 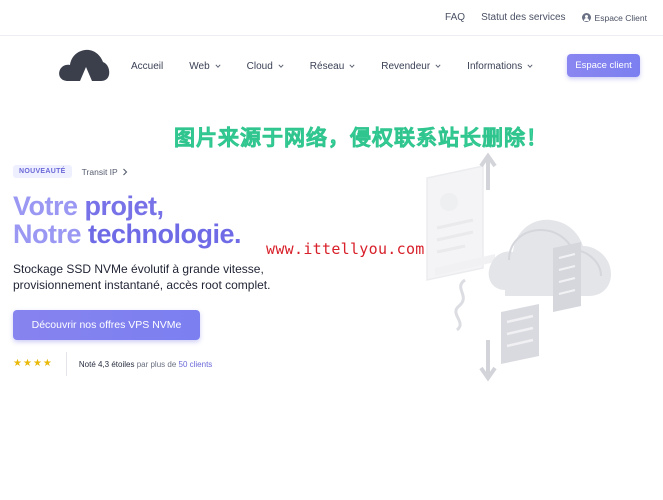 What do you see at coordinates (156, 364) in the screenshot?
I see `rating-middle: par plus de` at bounding box center [156, 364].